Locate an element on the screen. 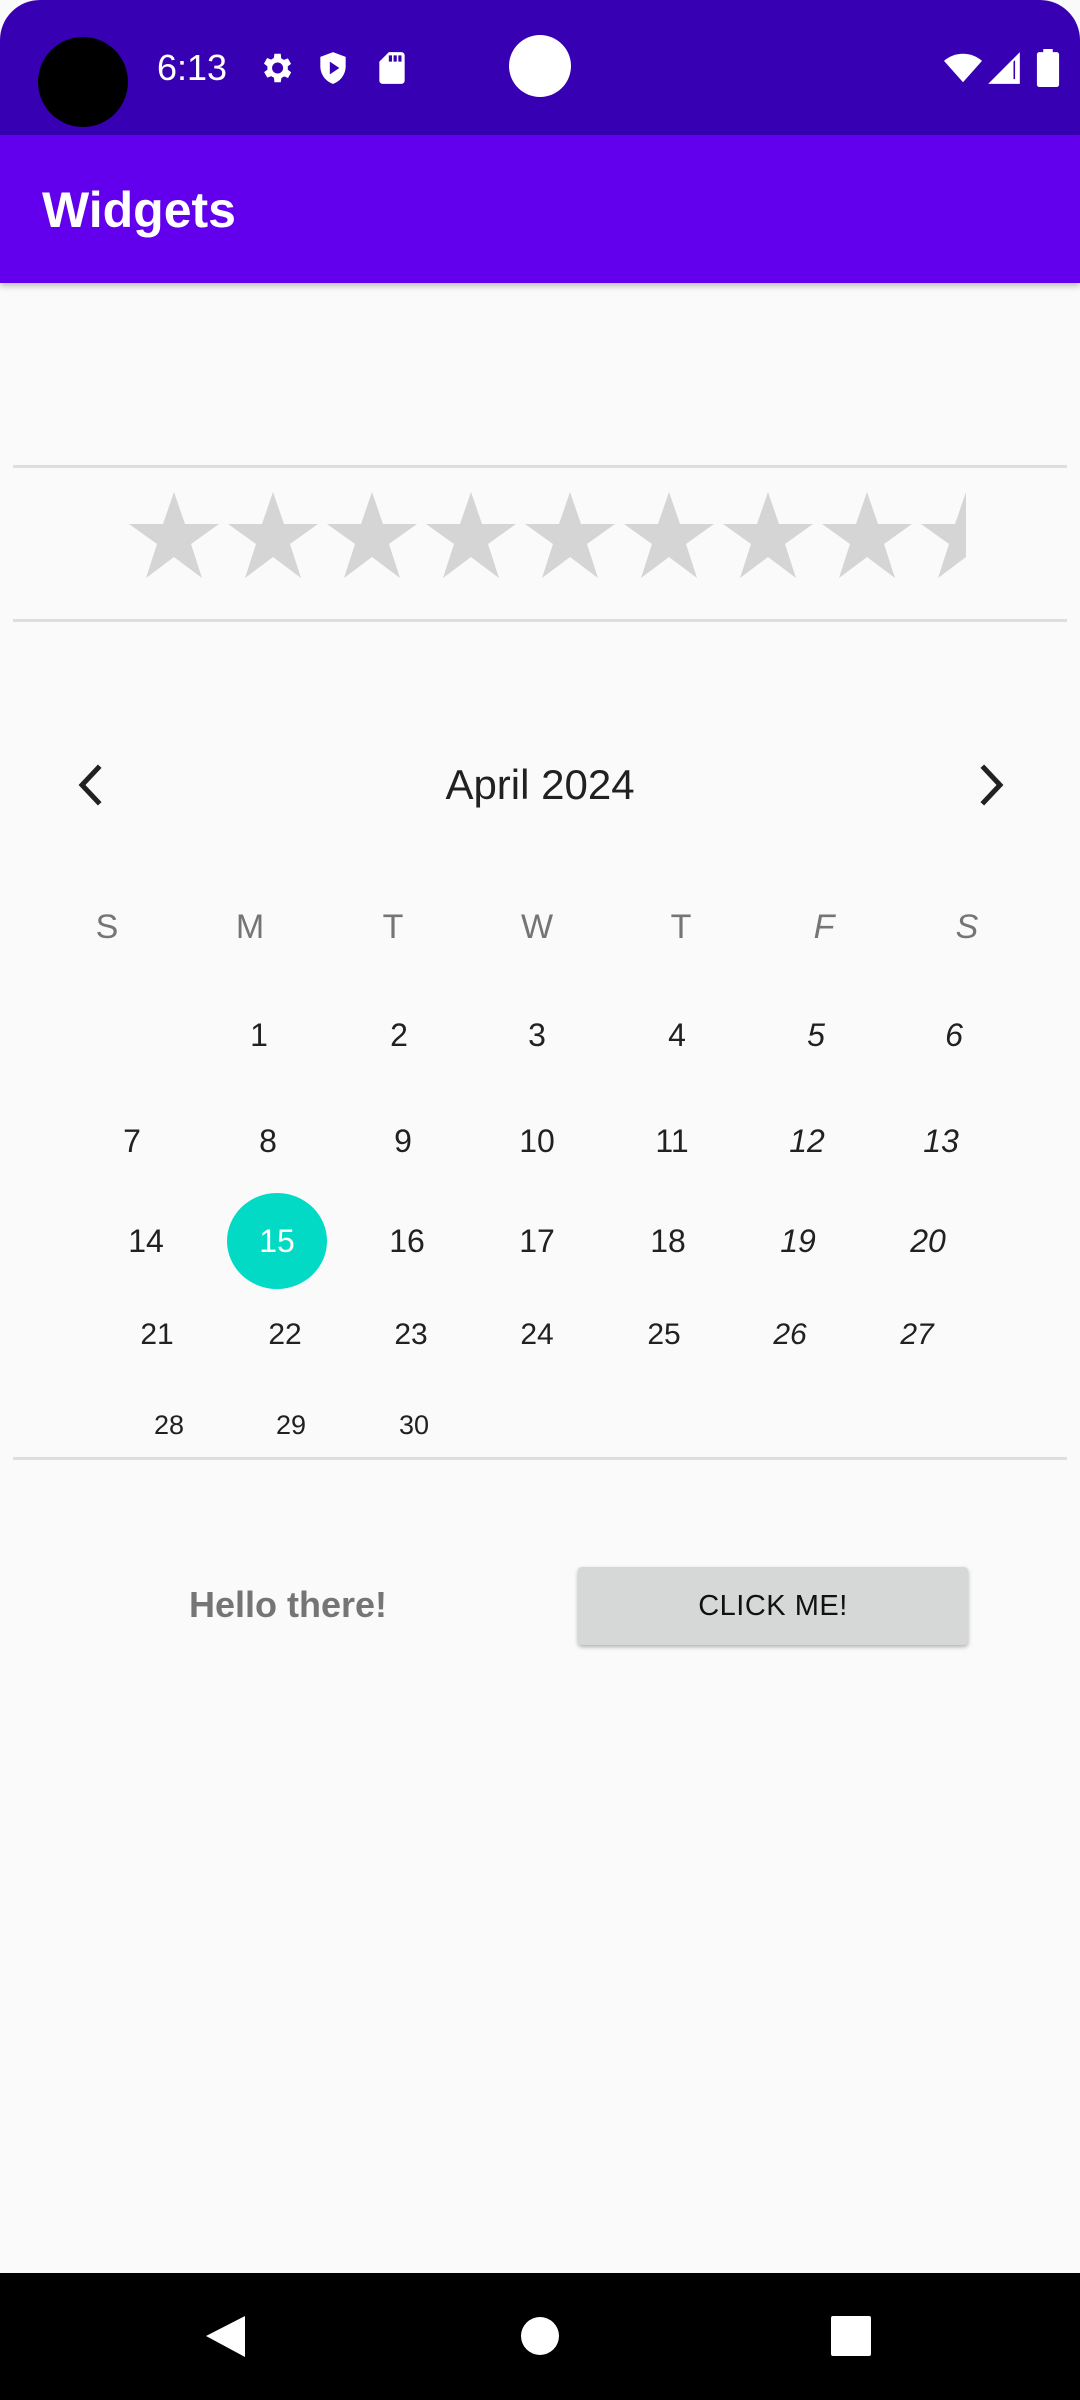  calendar-day: 29 is located at coordinates (291, 1425).